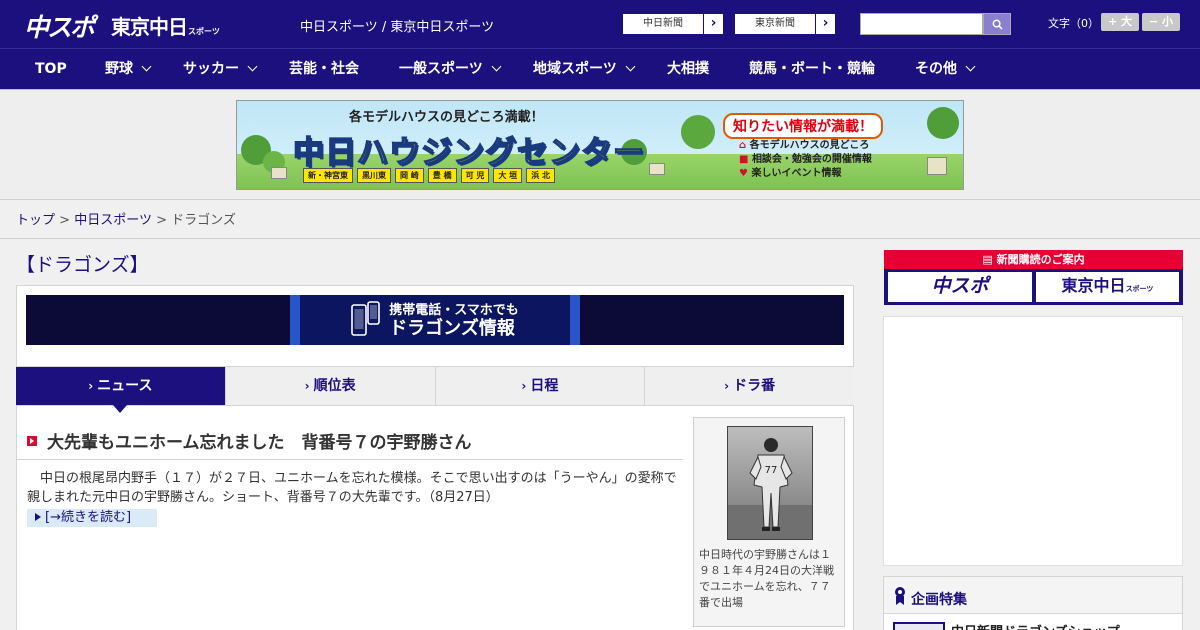 The image size is (1200, 630). Describe the element at coordinates (663, 23) in the screenshot. I see `chunichi-shimbun-label: 中日新聞` at that location.